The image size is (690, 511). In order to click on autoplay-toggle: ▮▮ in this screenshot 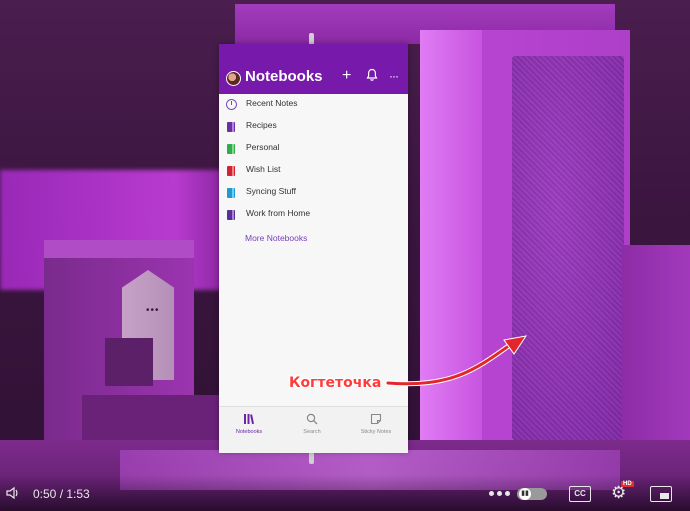, I will do `click(532, 494)`.